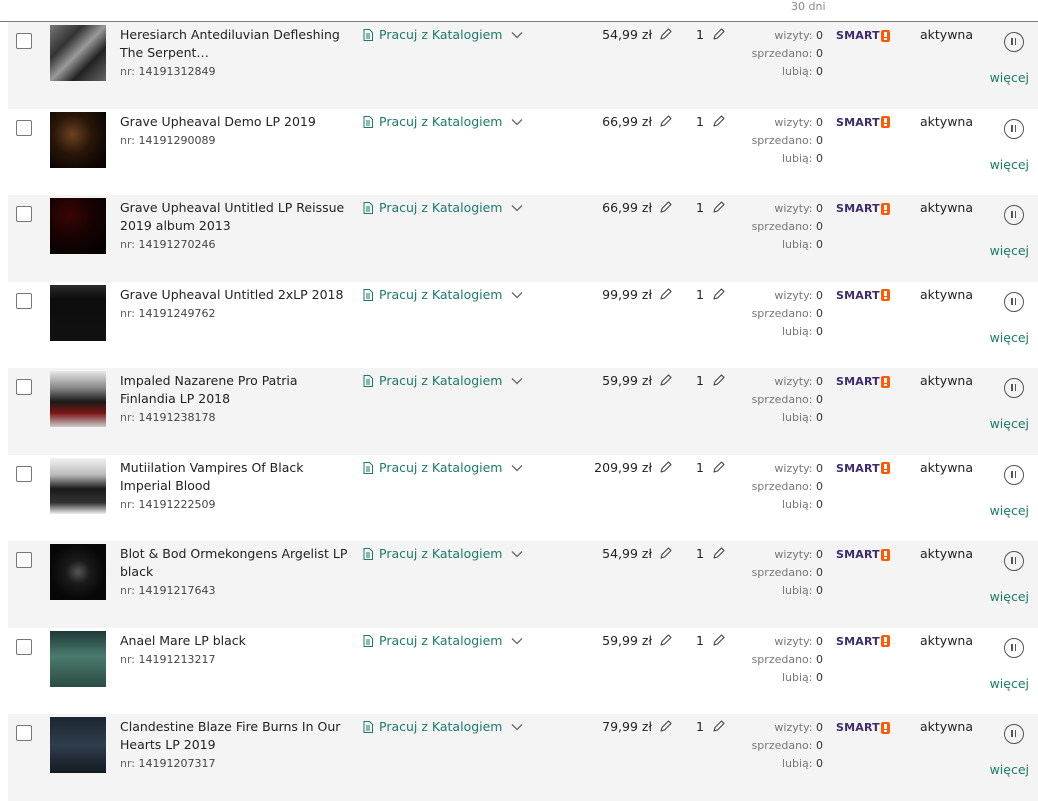  What do you see at coordinates (231, 294) in the screenshot?
I see `offer-title-link: Grave Upheaval Untitled 2xLP 2018` at bounding box center [231, 294].